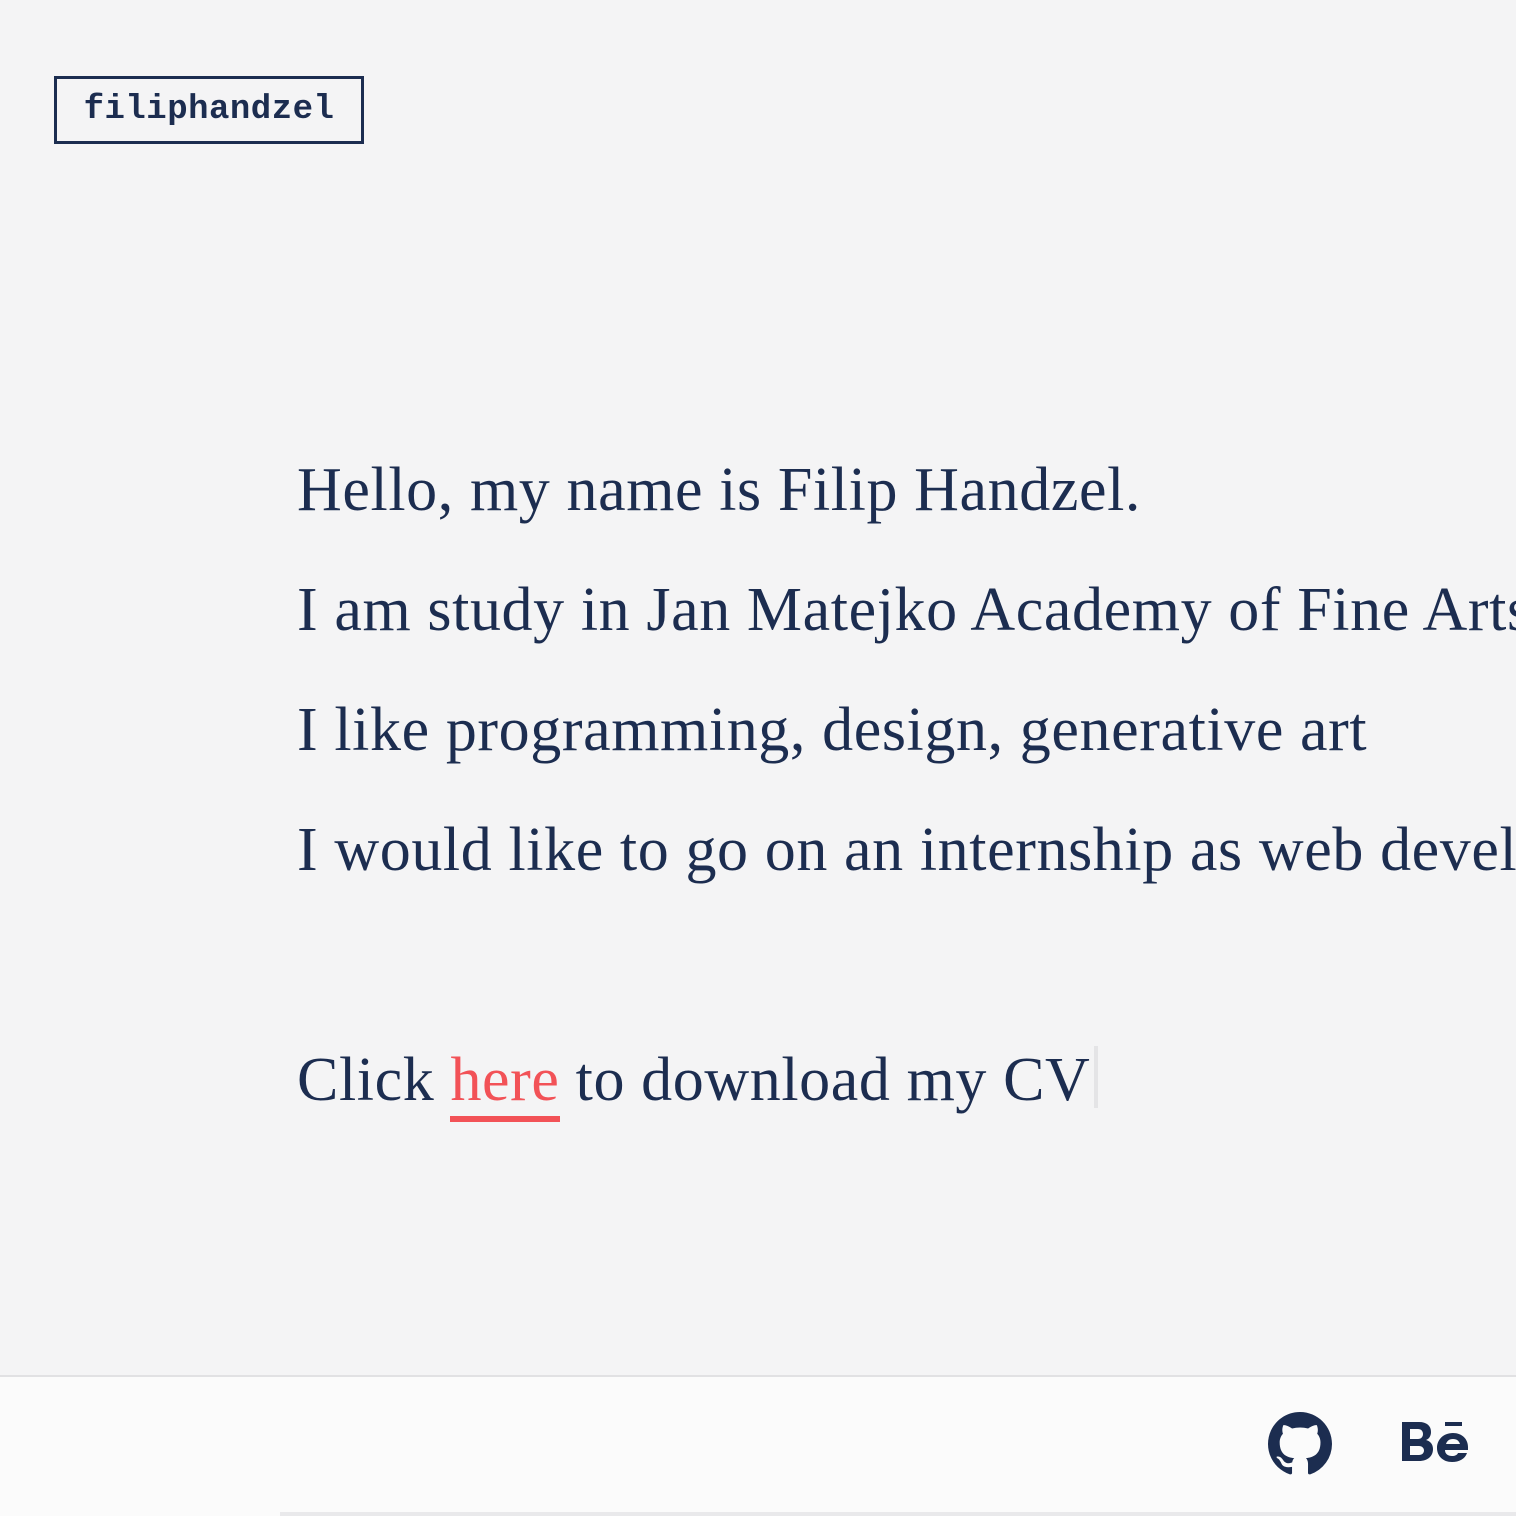 This screenshot has height=1516, width=1516. I want to click on github-icon, so click(1300, 1443).